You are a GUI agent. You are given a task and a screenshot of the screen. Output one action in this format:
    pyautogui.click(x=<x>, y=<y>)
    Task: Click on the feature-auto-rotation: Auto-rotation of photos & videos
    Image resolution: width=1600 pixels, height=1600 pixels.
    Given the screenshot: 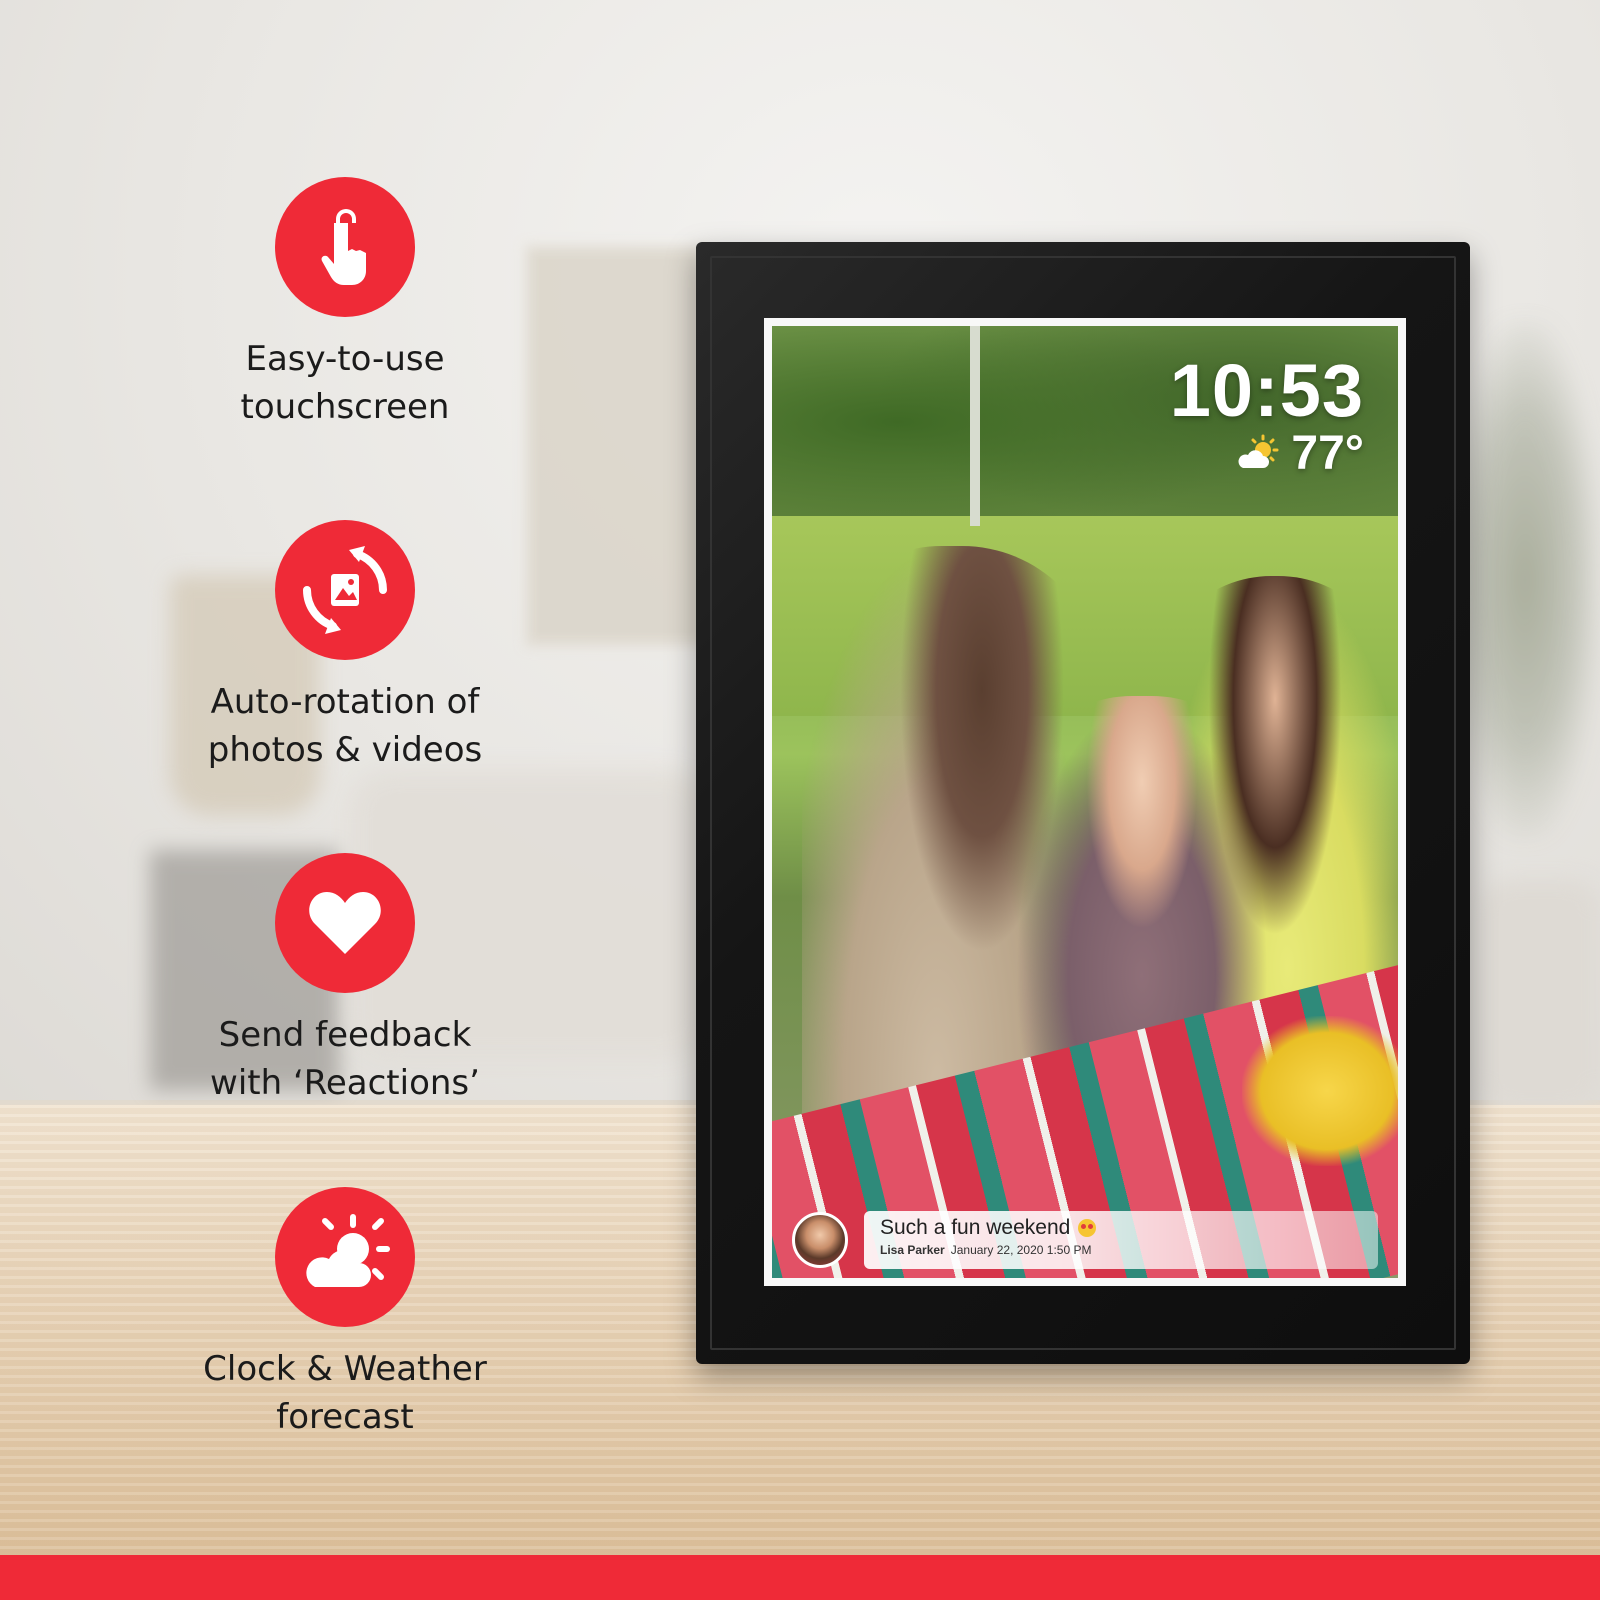 What is the action you would take?
    pyautogui.click(x=345, y=647)
    